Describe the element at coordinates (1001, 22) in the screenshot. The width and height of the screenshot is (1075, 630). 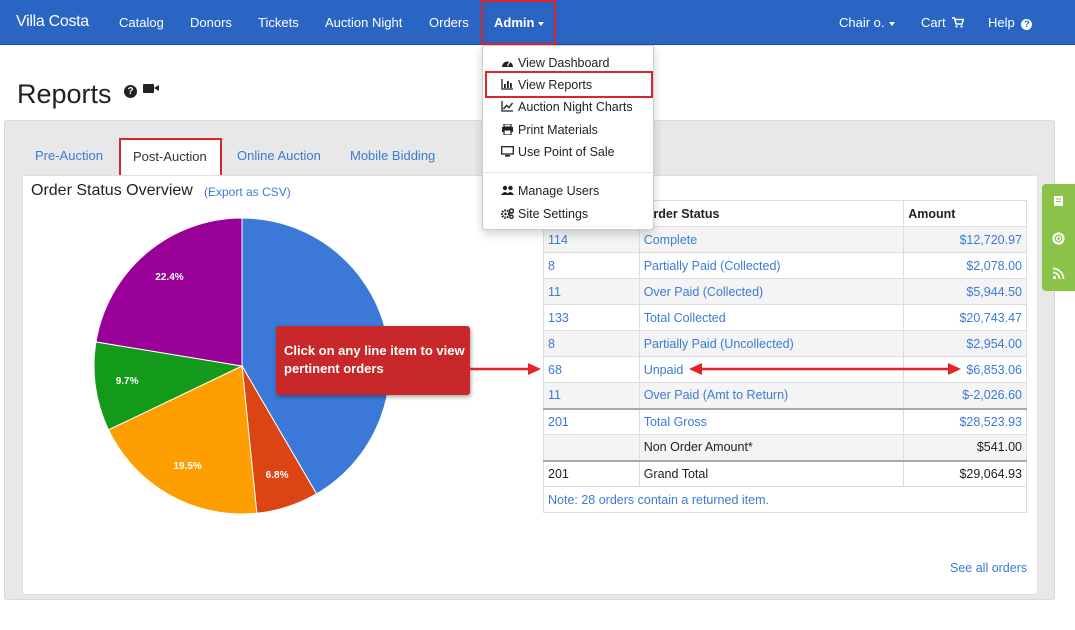
I see `nav-help-label: Help` at that location.